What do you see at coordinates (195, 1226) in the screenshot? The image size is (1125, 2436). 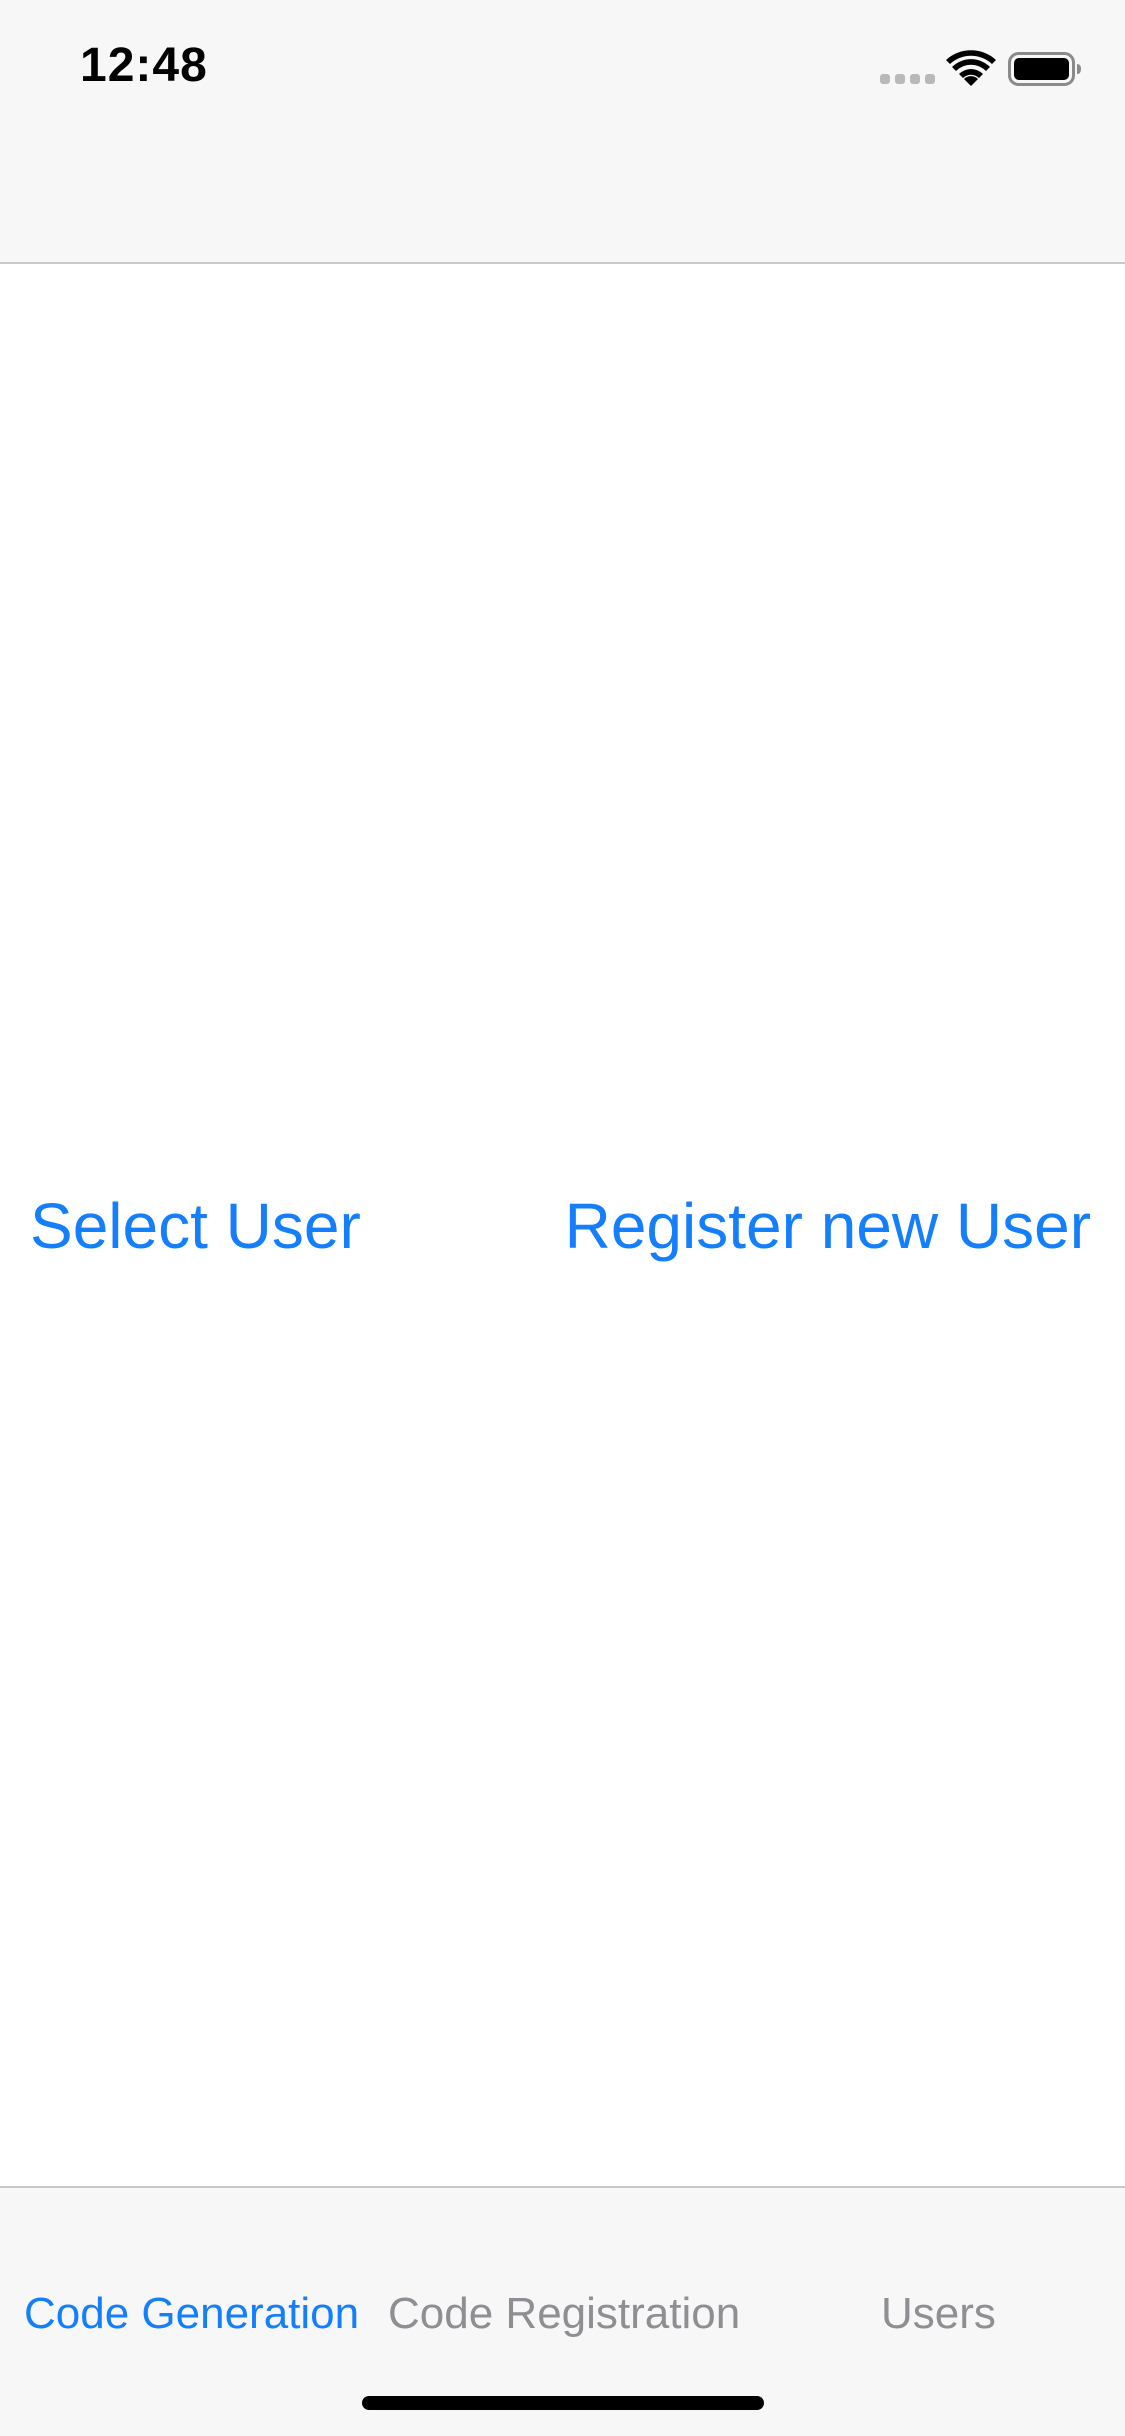 I see `select-user-button: Select User` at bounding box center [195, 1226].